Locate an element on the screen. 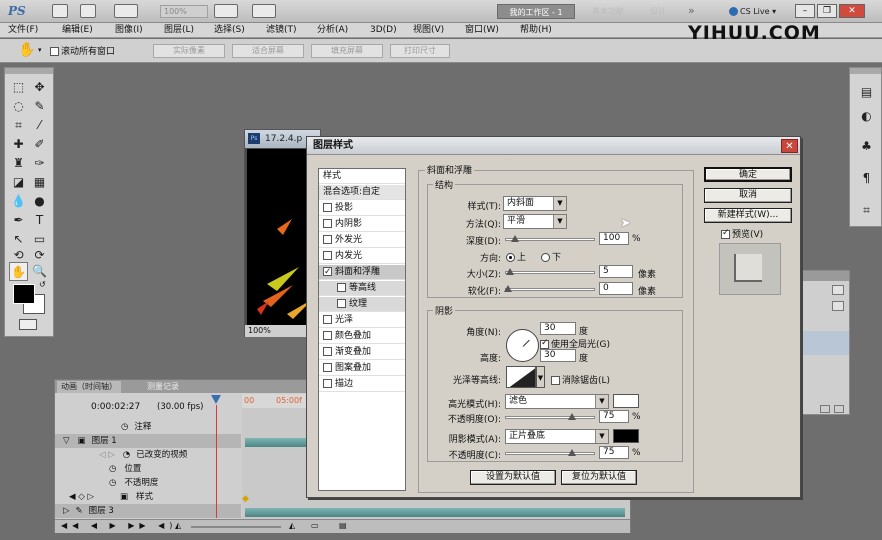 Image resolution: width=882 pixels, height=540 pixels. shadow-opacity-input: 75 is located at coordinates (614, 452).